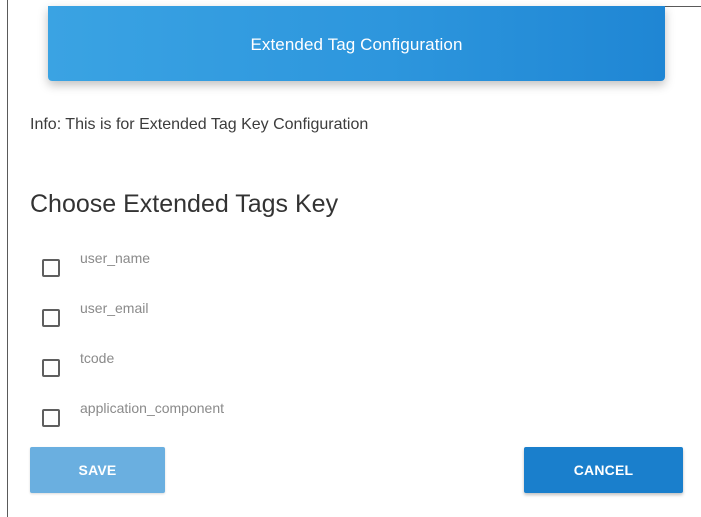  Describe the element at coordinates (97, 358) in the screenshot. I see `option-label: tcode` at that location.